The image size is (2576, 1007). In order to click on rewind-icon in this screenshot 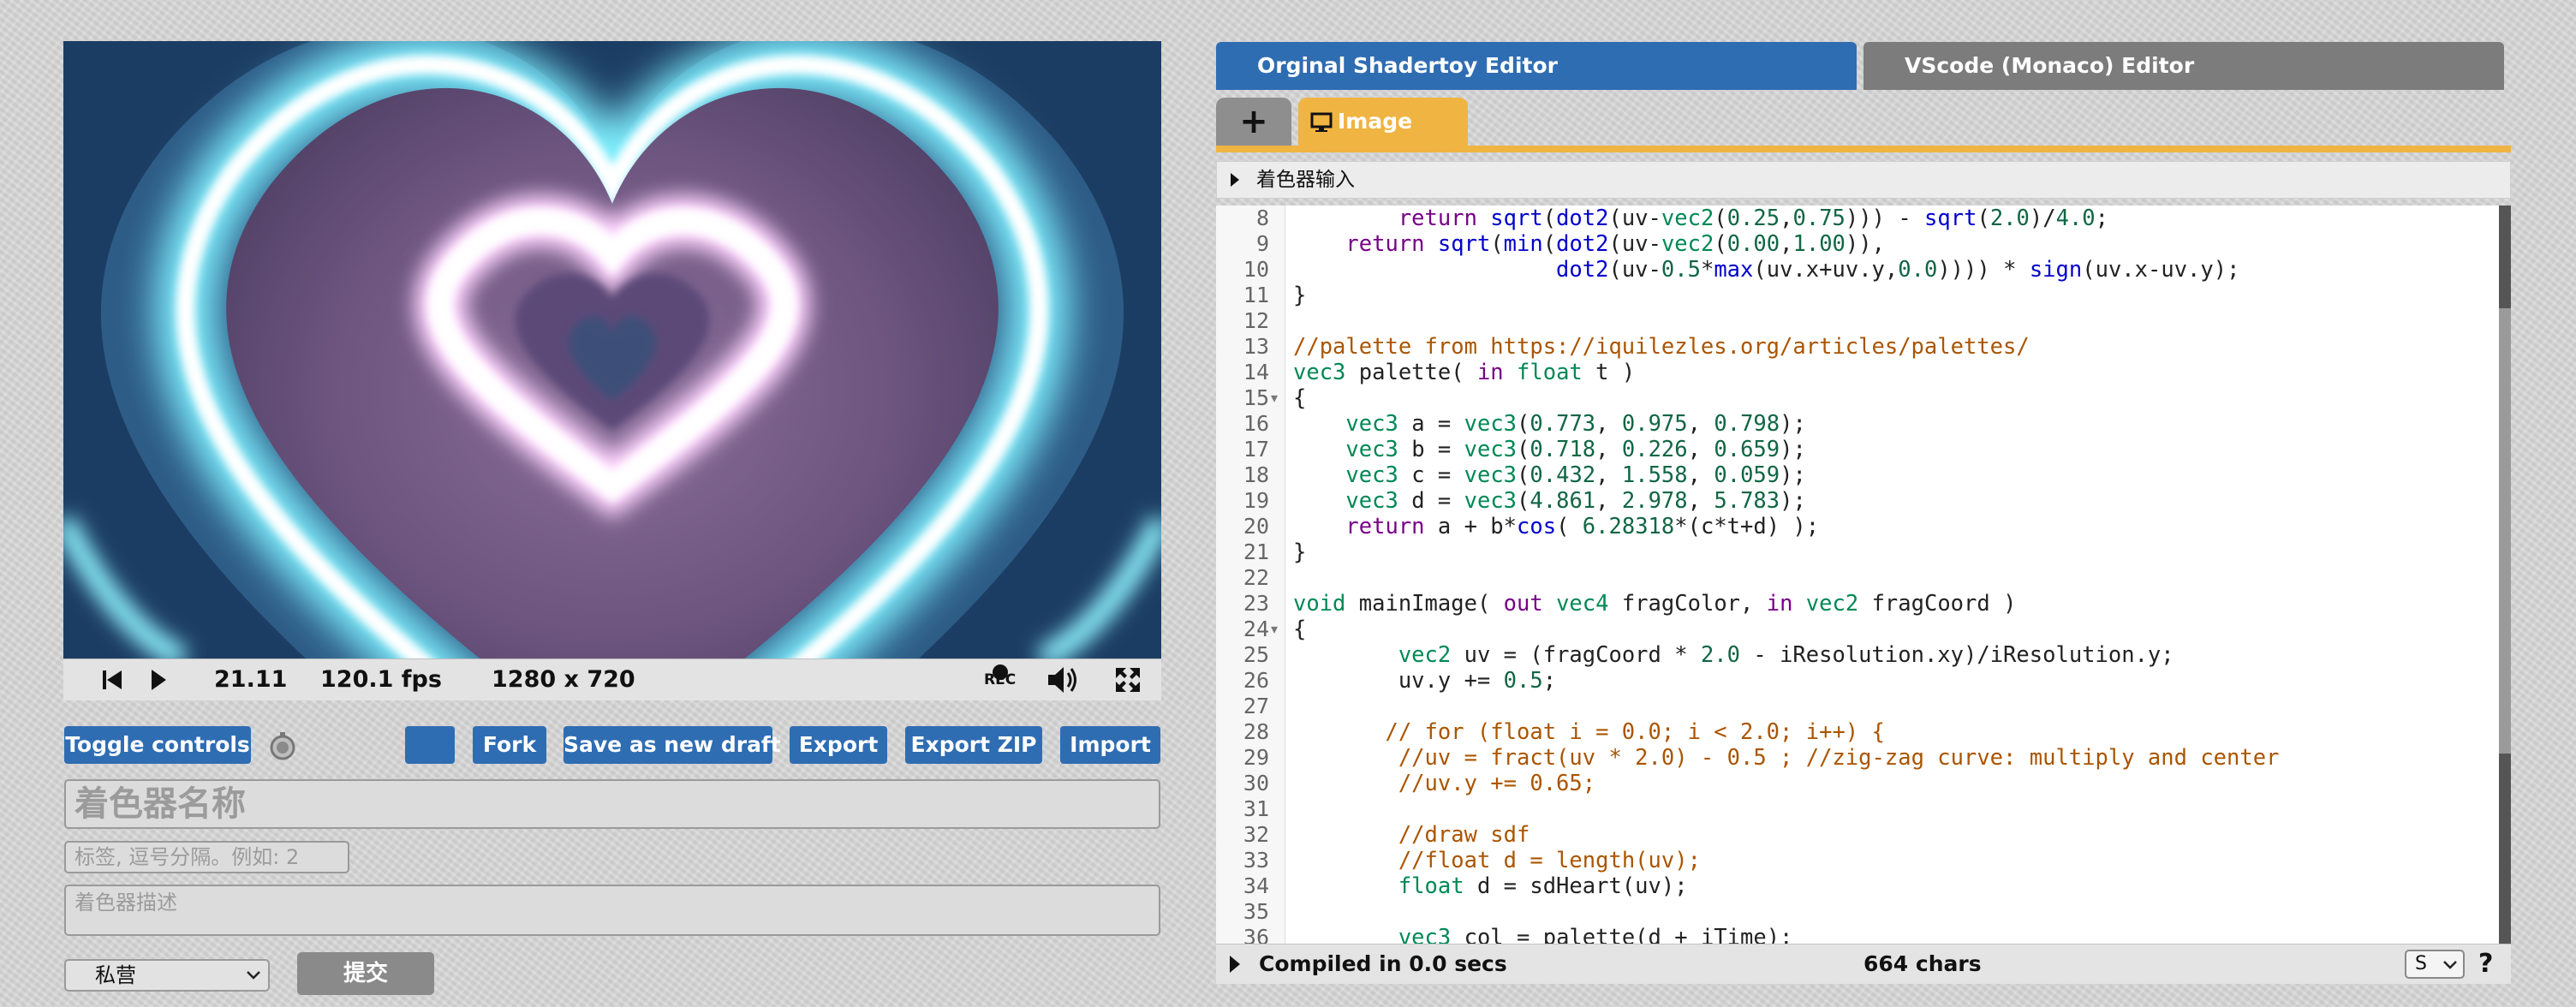, I will do `click(112, 679)`.